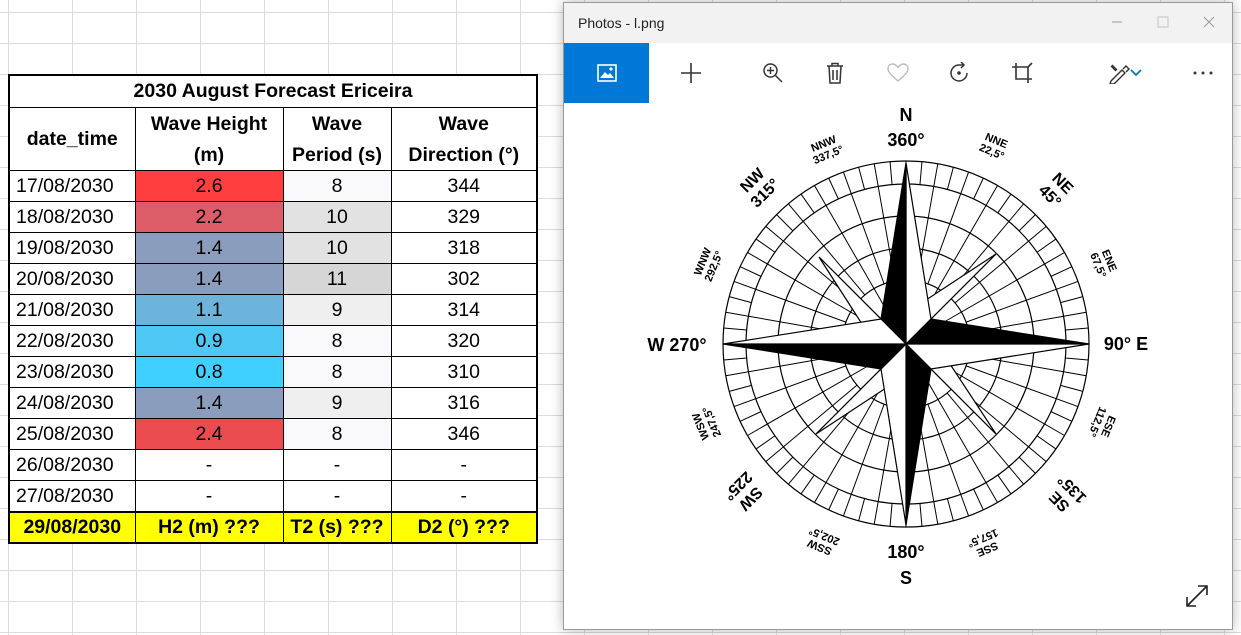 The width and height of the screenshot is (1241, 635). Describe the element at coordinates (464, 434) in the screenshot. I see `cell-wave-direction: 346` at that location.